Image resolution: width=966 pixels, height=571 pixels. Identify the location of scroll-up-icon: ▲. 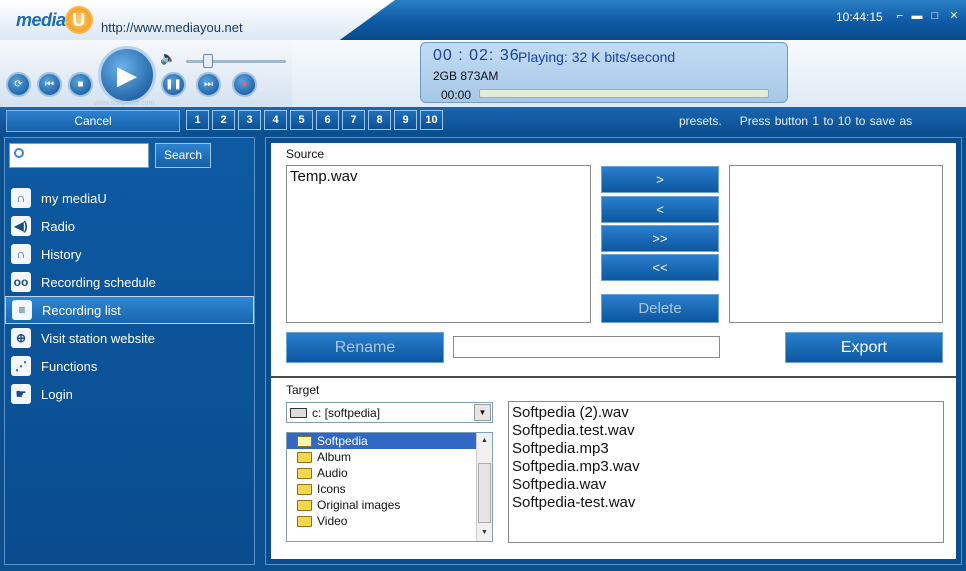
(484, 441).